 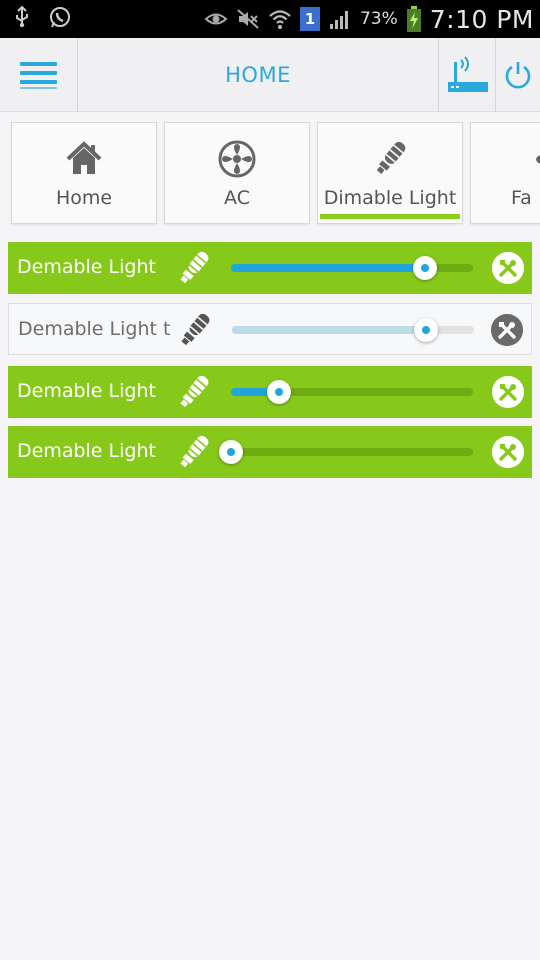 What do you see at coordinates (248, 19) in the screenshot?
I see `mute-icon` at bounding box center [248, 19].